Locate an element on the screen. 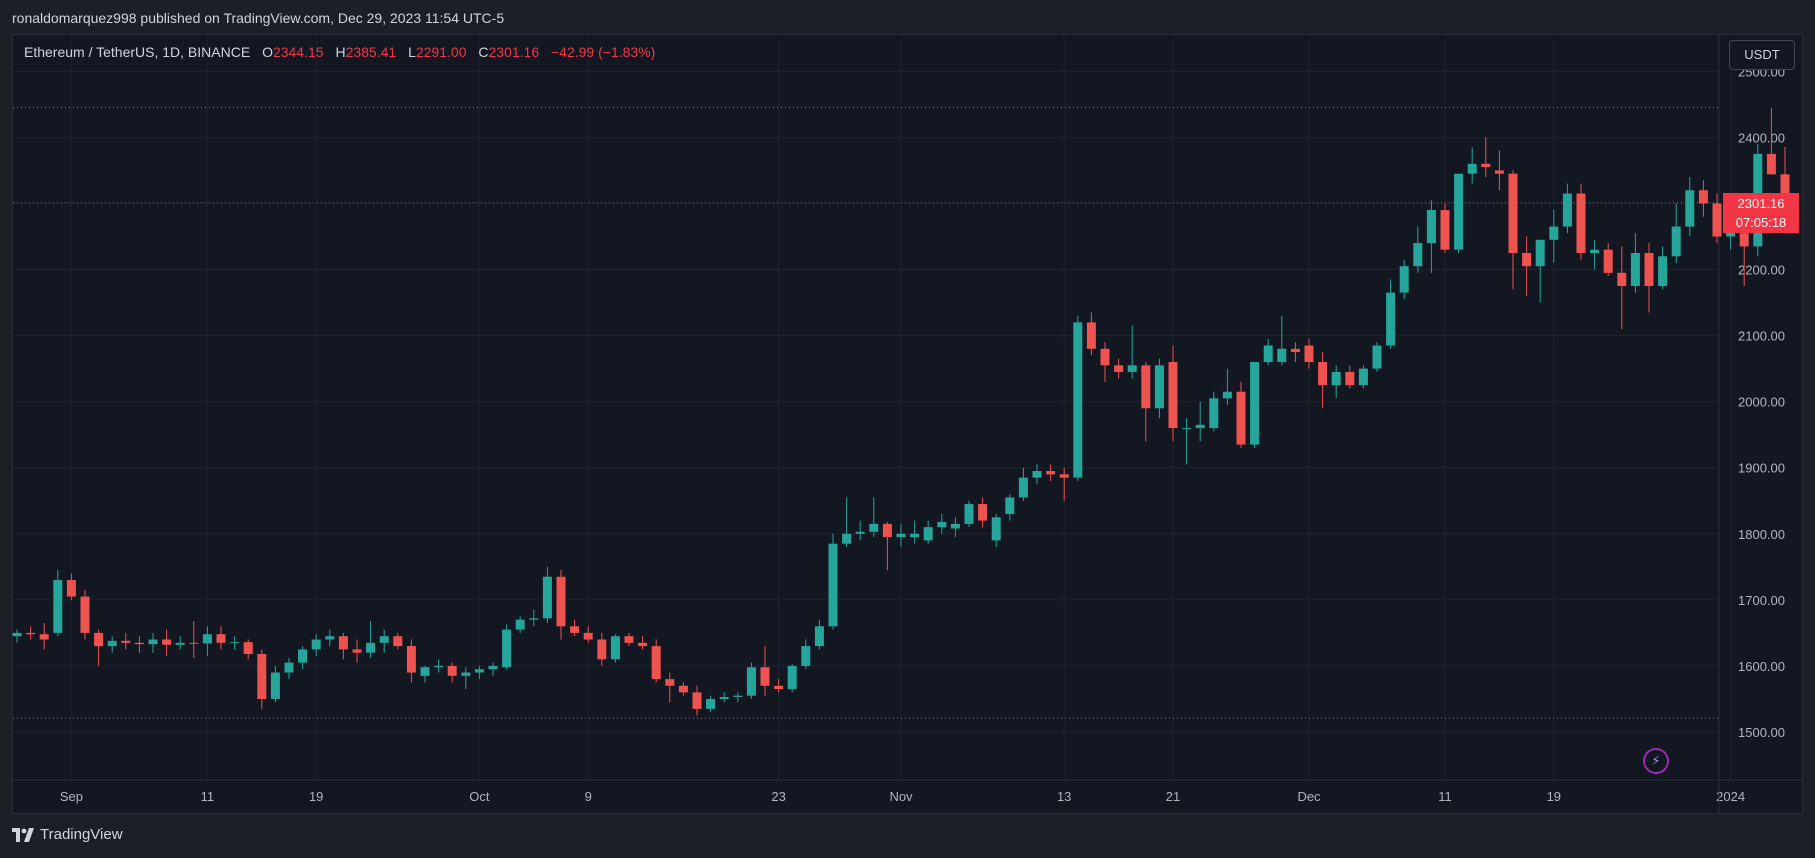 The height and width of the screenshot is (858, 1815). y-tick-label: 1500.00 is located at coordinates (1761, 732).